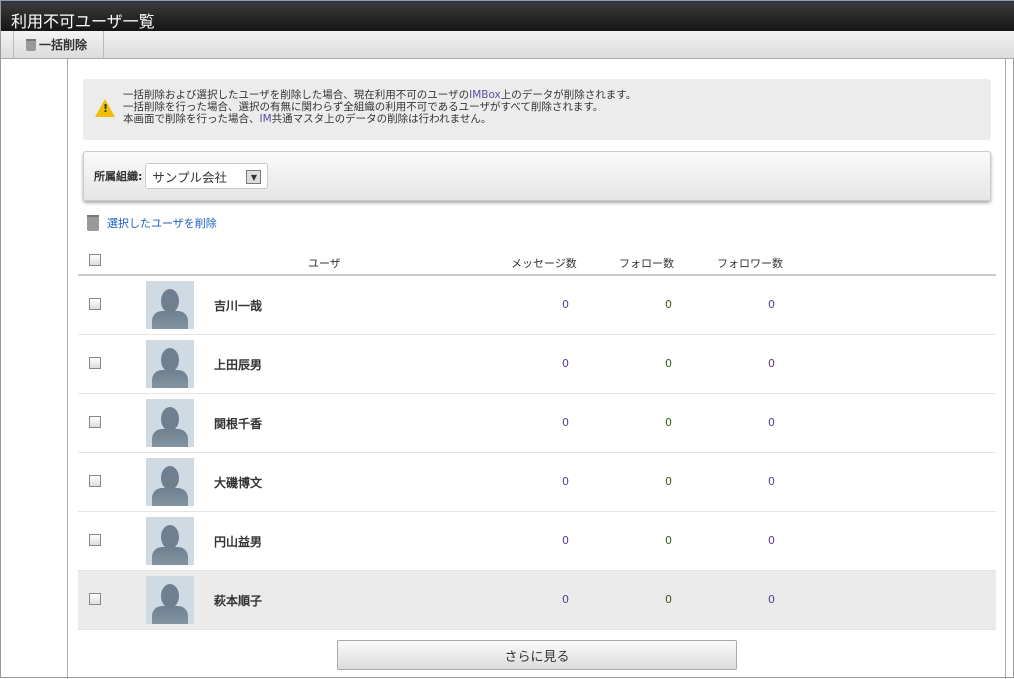  Describe the element at coordinates (265, 119) in the screenshot. I see `warning-text: IM` at that location.